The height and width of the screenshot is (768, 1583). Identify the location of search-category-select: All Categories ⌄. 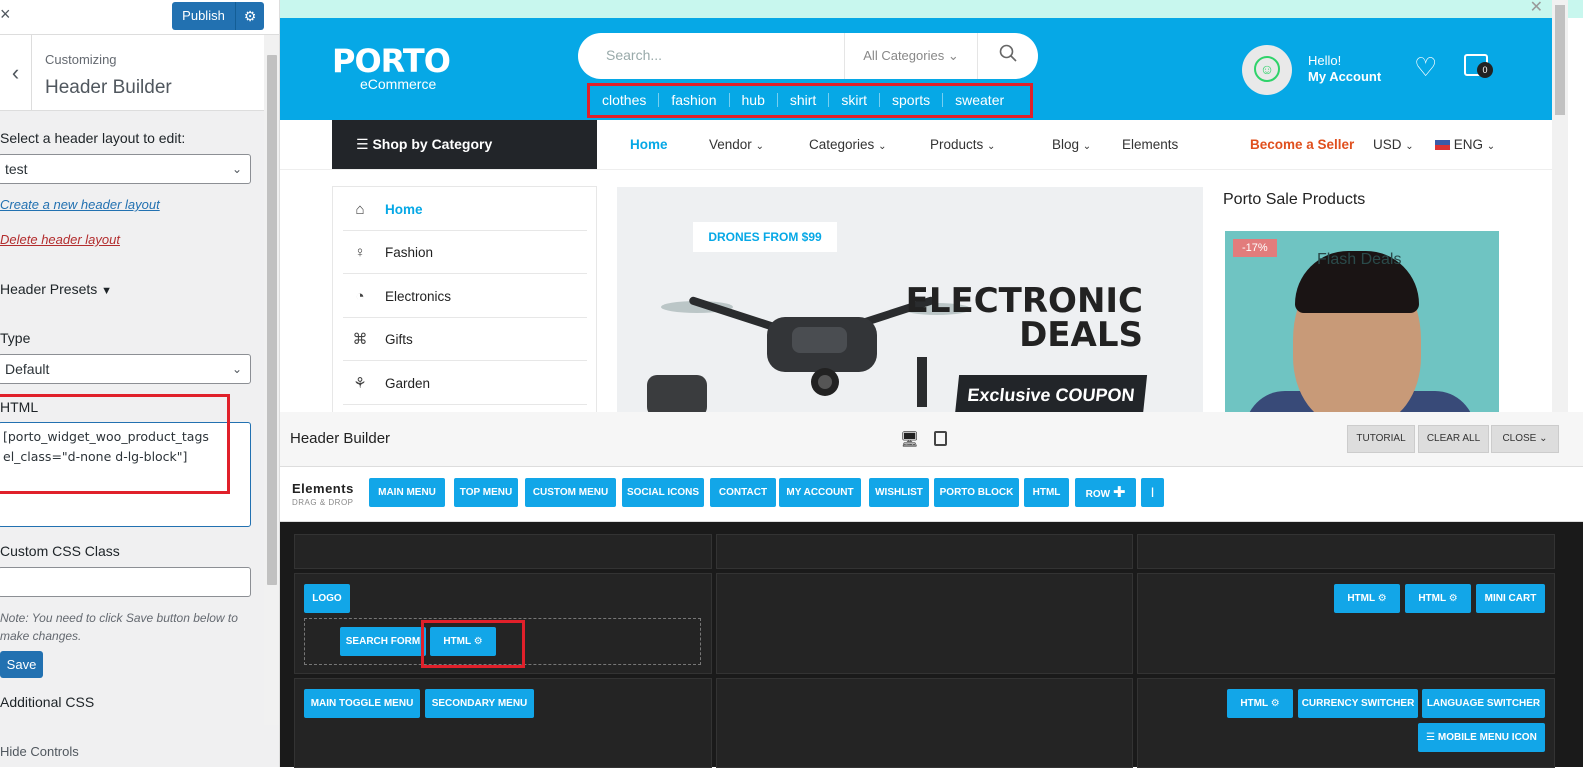
(911, 56).